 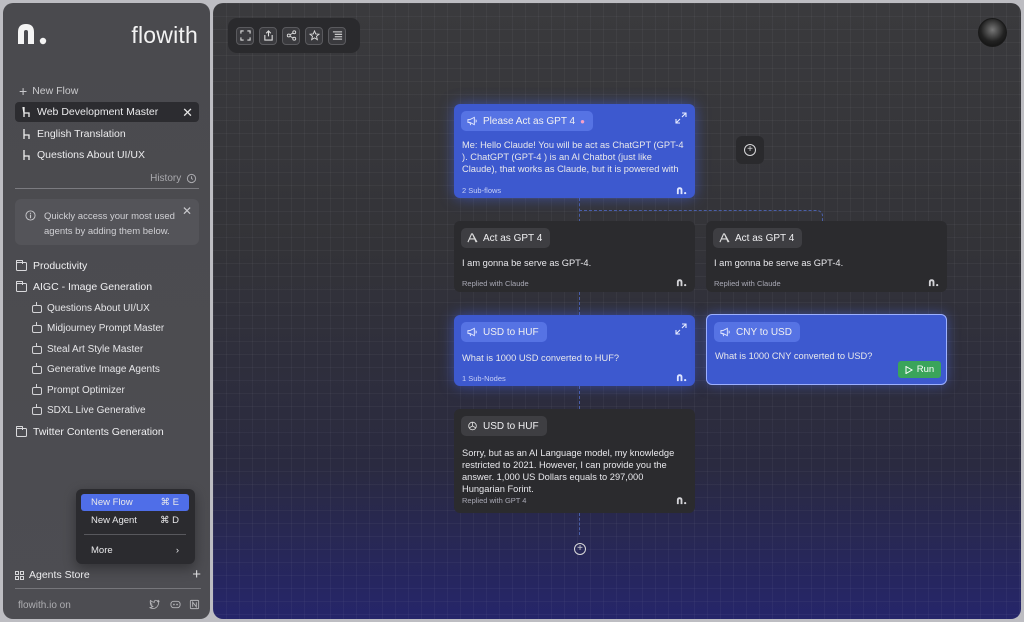 I want to click on flow-item-questions-about-ui-ux: Questions About UI/UX, so click(x=107, y=155).